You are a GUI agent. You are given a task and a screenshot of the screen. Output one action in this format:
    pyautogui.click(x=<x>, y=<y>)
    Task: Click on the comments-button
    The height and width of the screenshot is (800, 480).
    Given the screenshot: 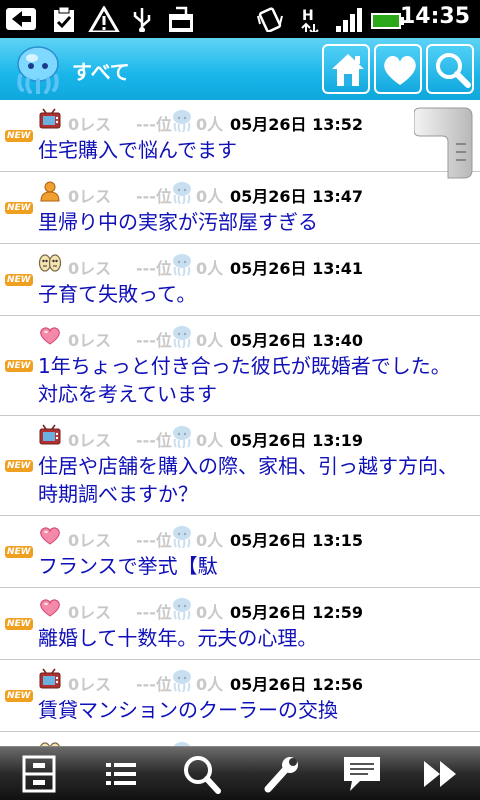 What is the action you would take?
    pyautogui.click(x=362, y=774)
    